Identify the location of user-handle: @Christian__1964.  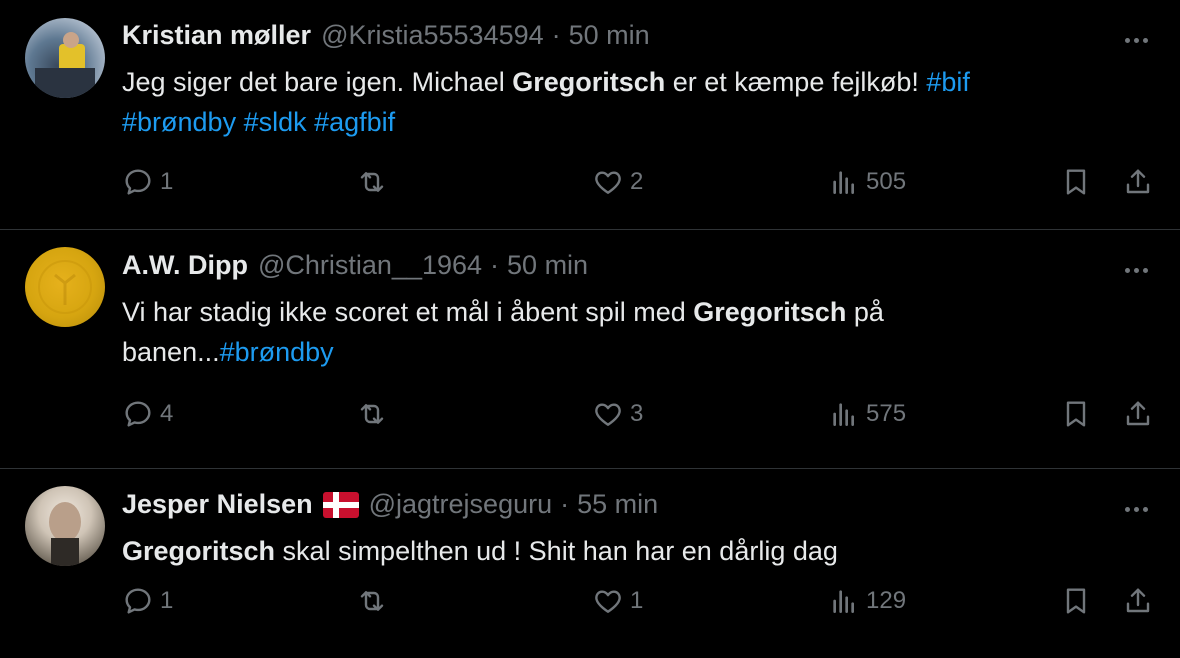
(370, 265).